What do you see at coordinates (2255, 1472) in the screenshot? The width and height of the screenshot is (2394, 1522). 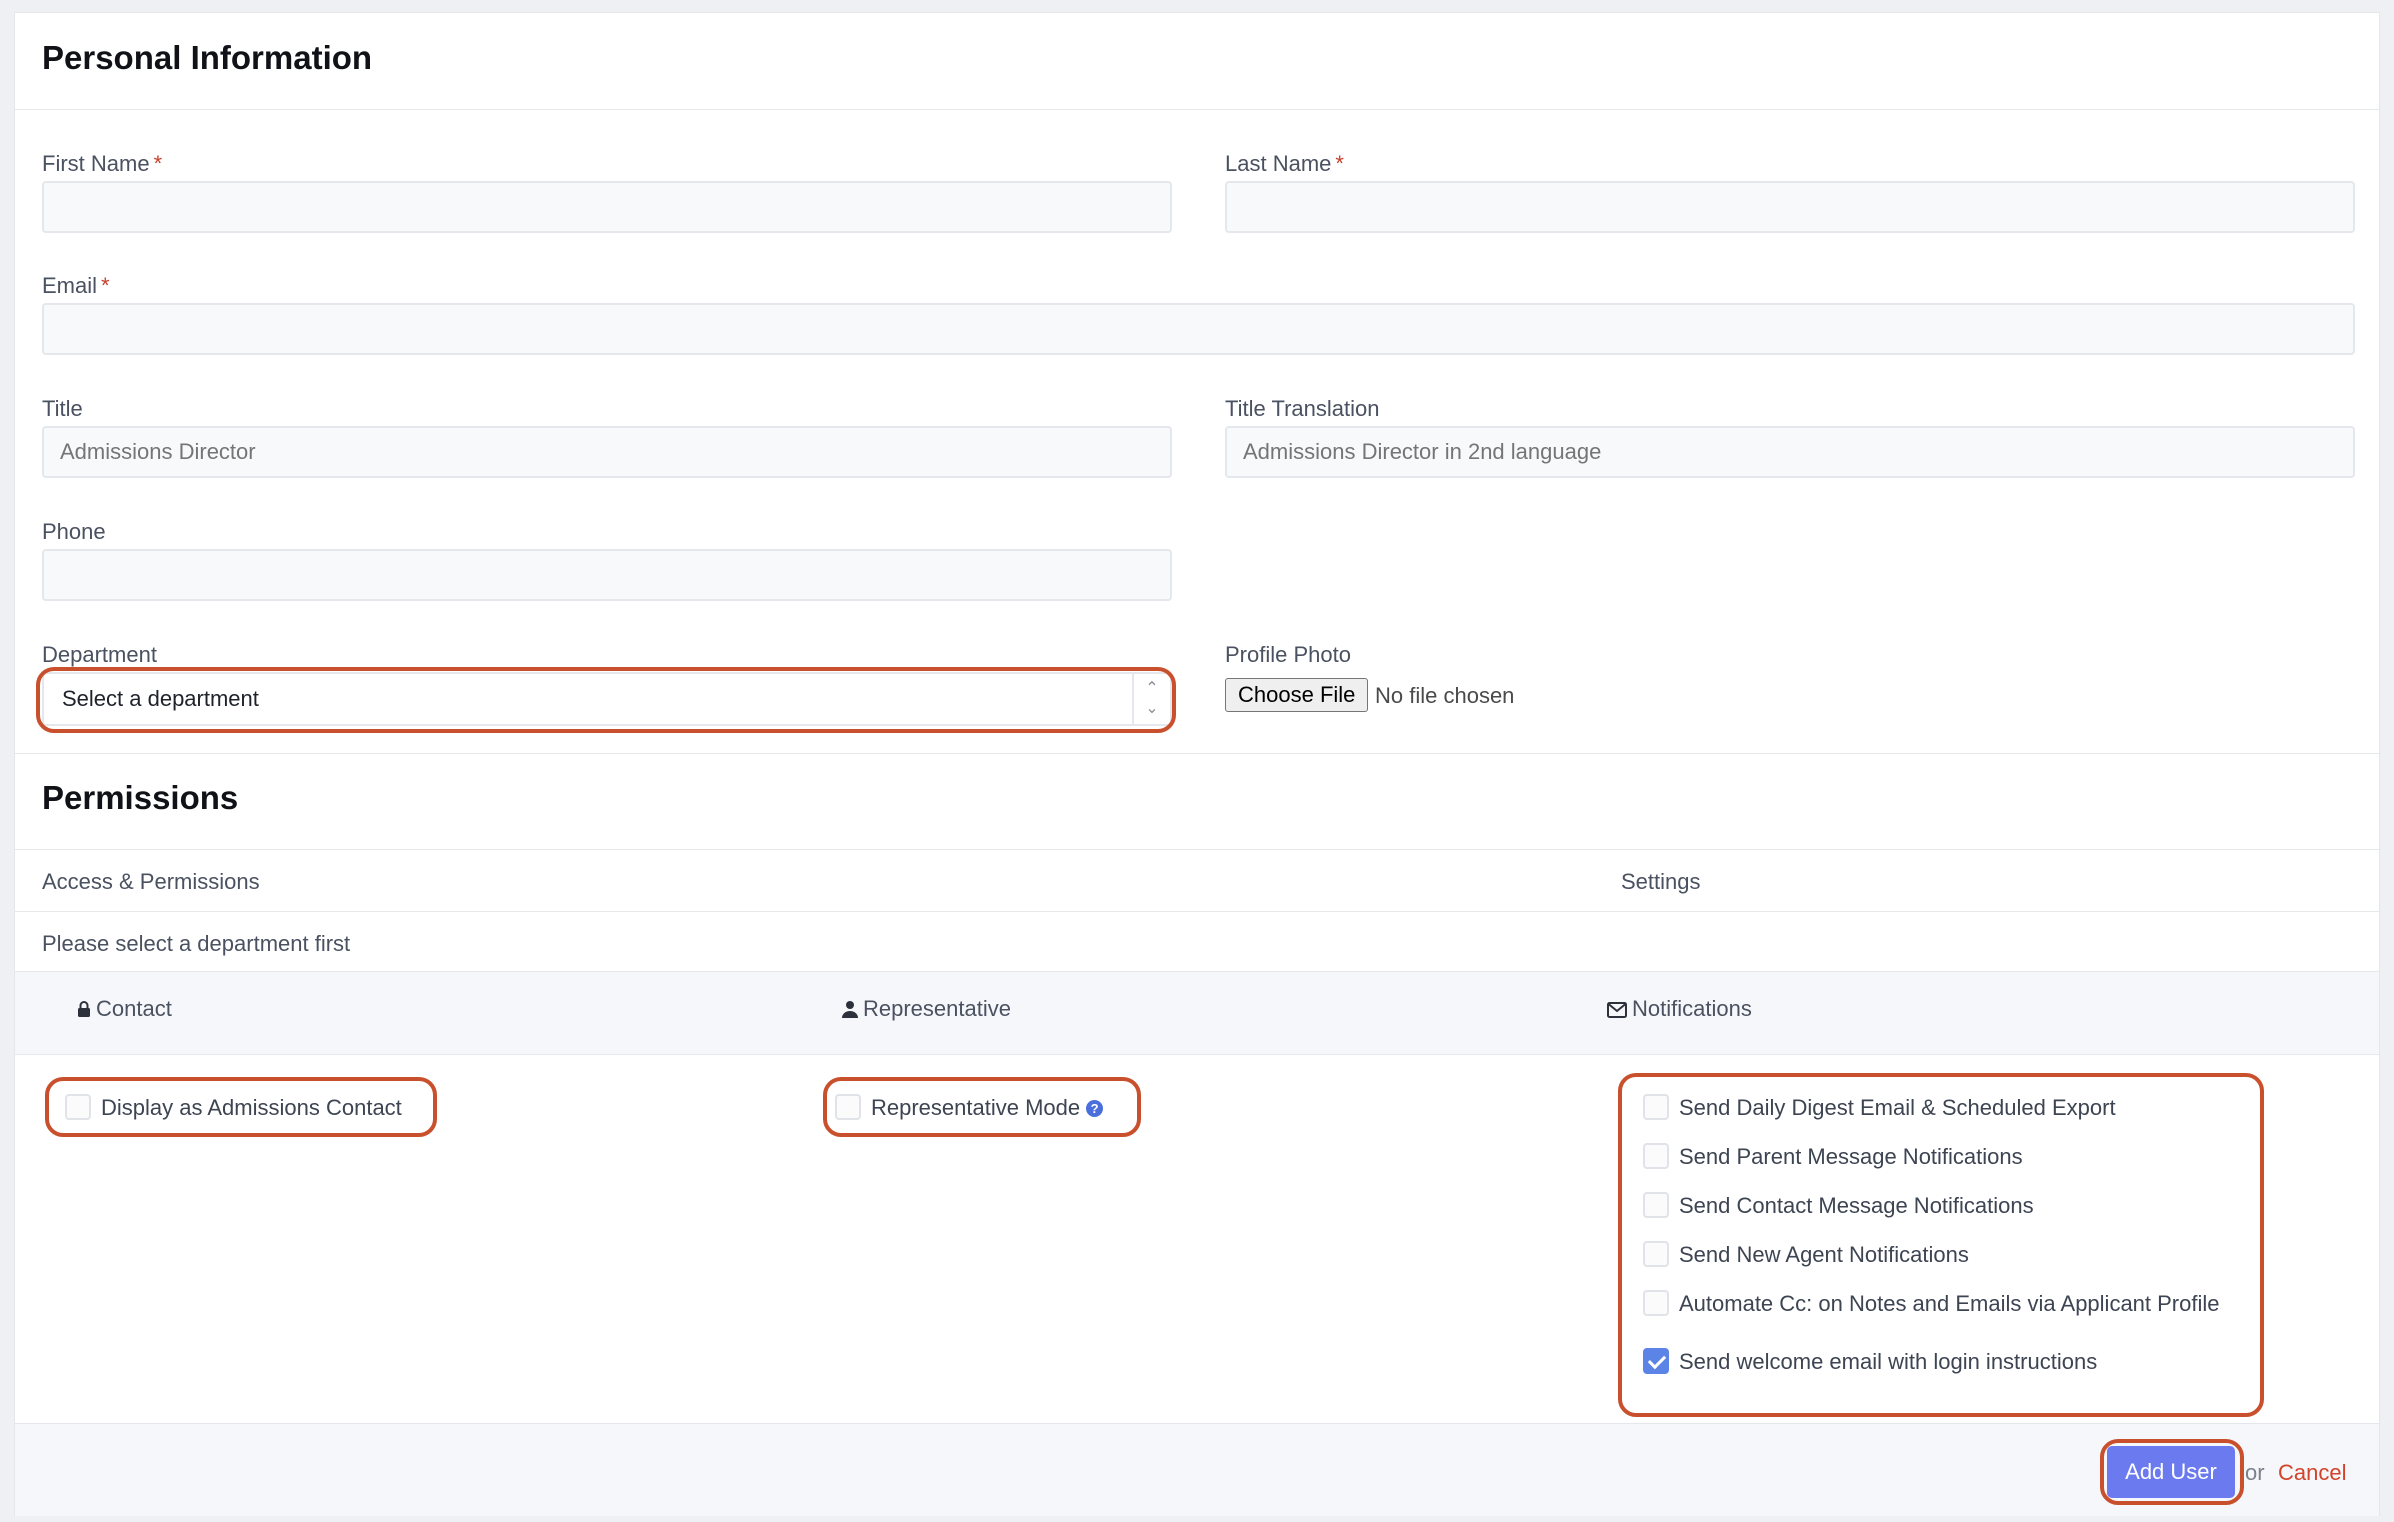 I see `or-text: or` at bounding box center [2255, 1472].